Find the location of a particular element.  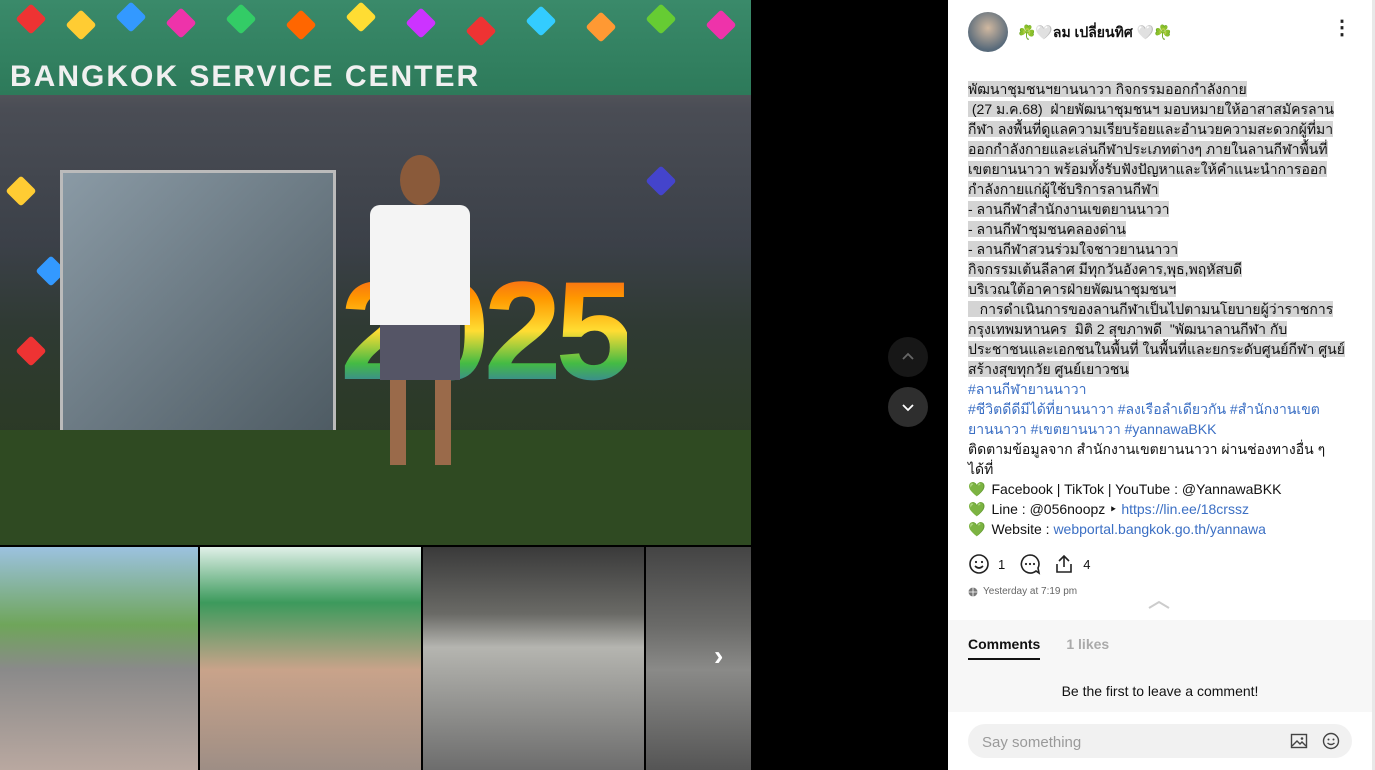

hashtag-line: ยานนาวา #เขตยานนาวา #yannawaBKK is located at coordinates (1153, 429).